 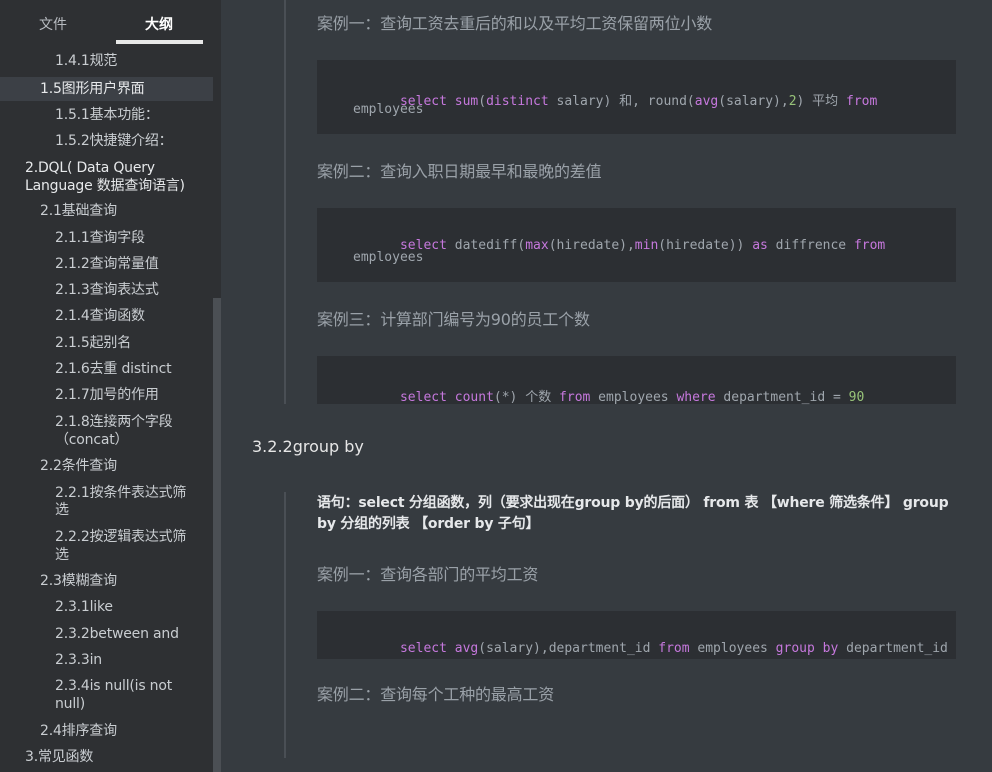 I want to click on outline-item: 2.1.1查询字段, so click(x=100, y=238).